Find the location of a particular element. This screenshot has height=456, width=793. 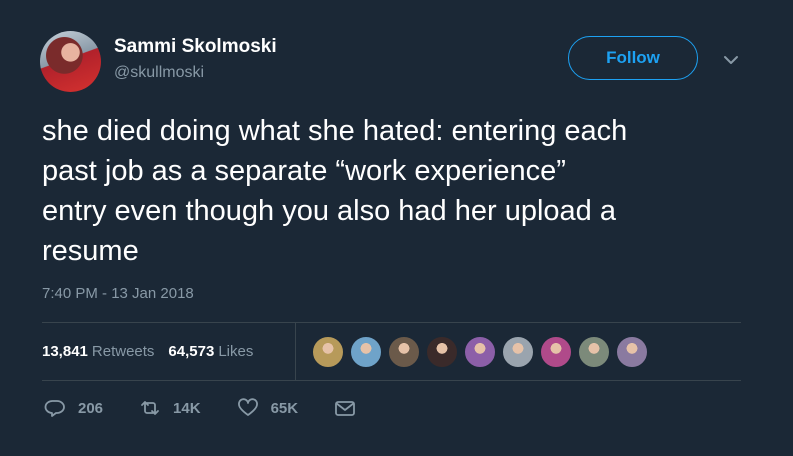

retweet-icon is located at coordinates (150, 408).